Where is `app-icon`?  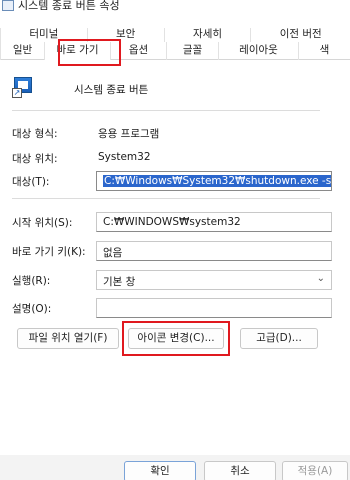 app-icon is located at coordinates (8, 5).